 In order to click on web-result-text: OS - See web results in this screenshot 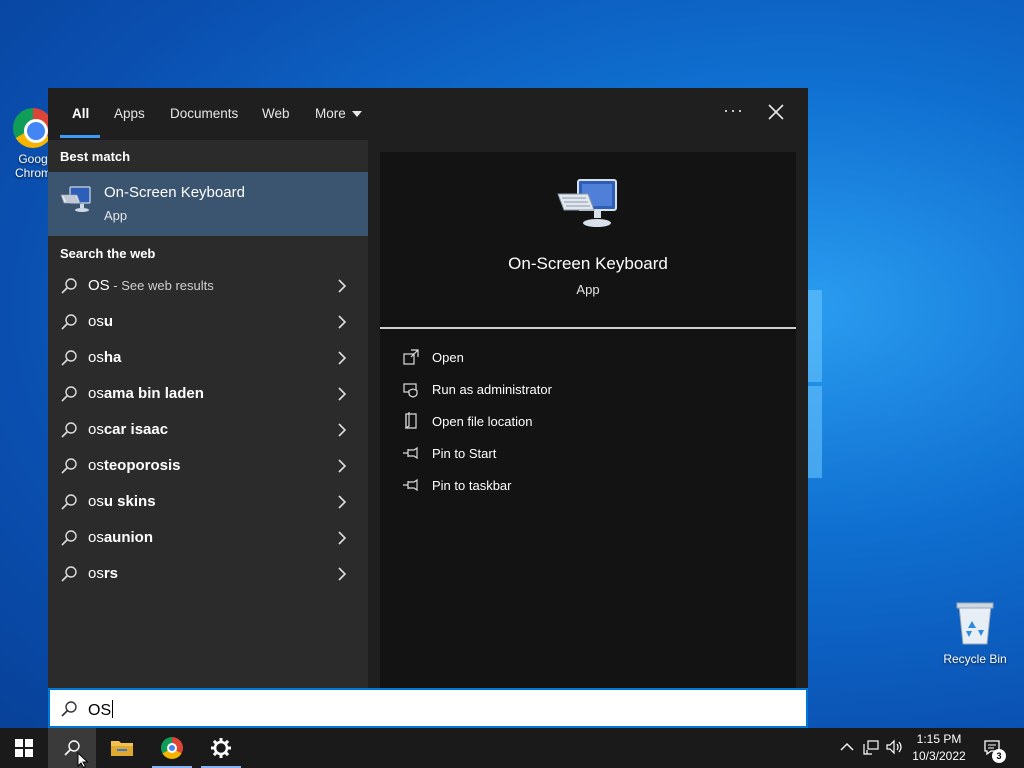, I will do `click(151, 285)`.